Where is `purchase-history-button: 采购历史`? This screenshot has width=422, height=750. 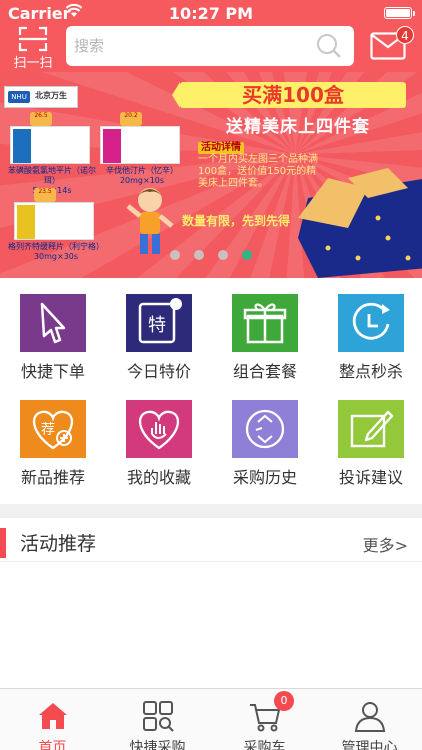
purchase-history-button: 采购历史 is located at coordinates (265, 444).